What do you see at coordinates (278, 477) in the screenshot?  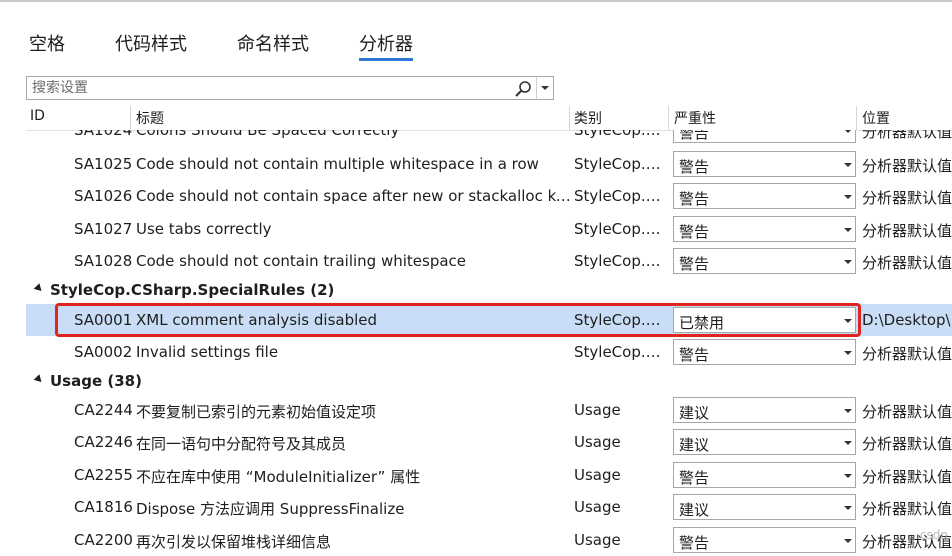 I see `rule-title: 不应在库中使用 “ModuleInitializer” 属性` at bounding box center [278, 477].